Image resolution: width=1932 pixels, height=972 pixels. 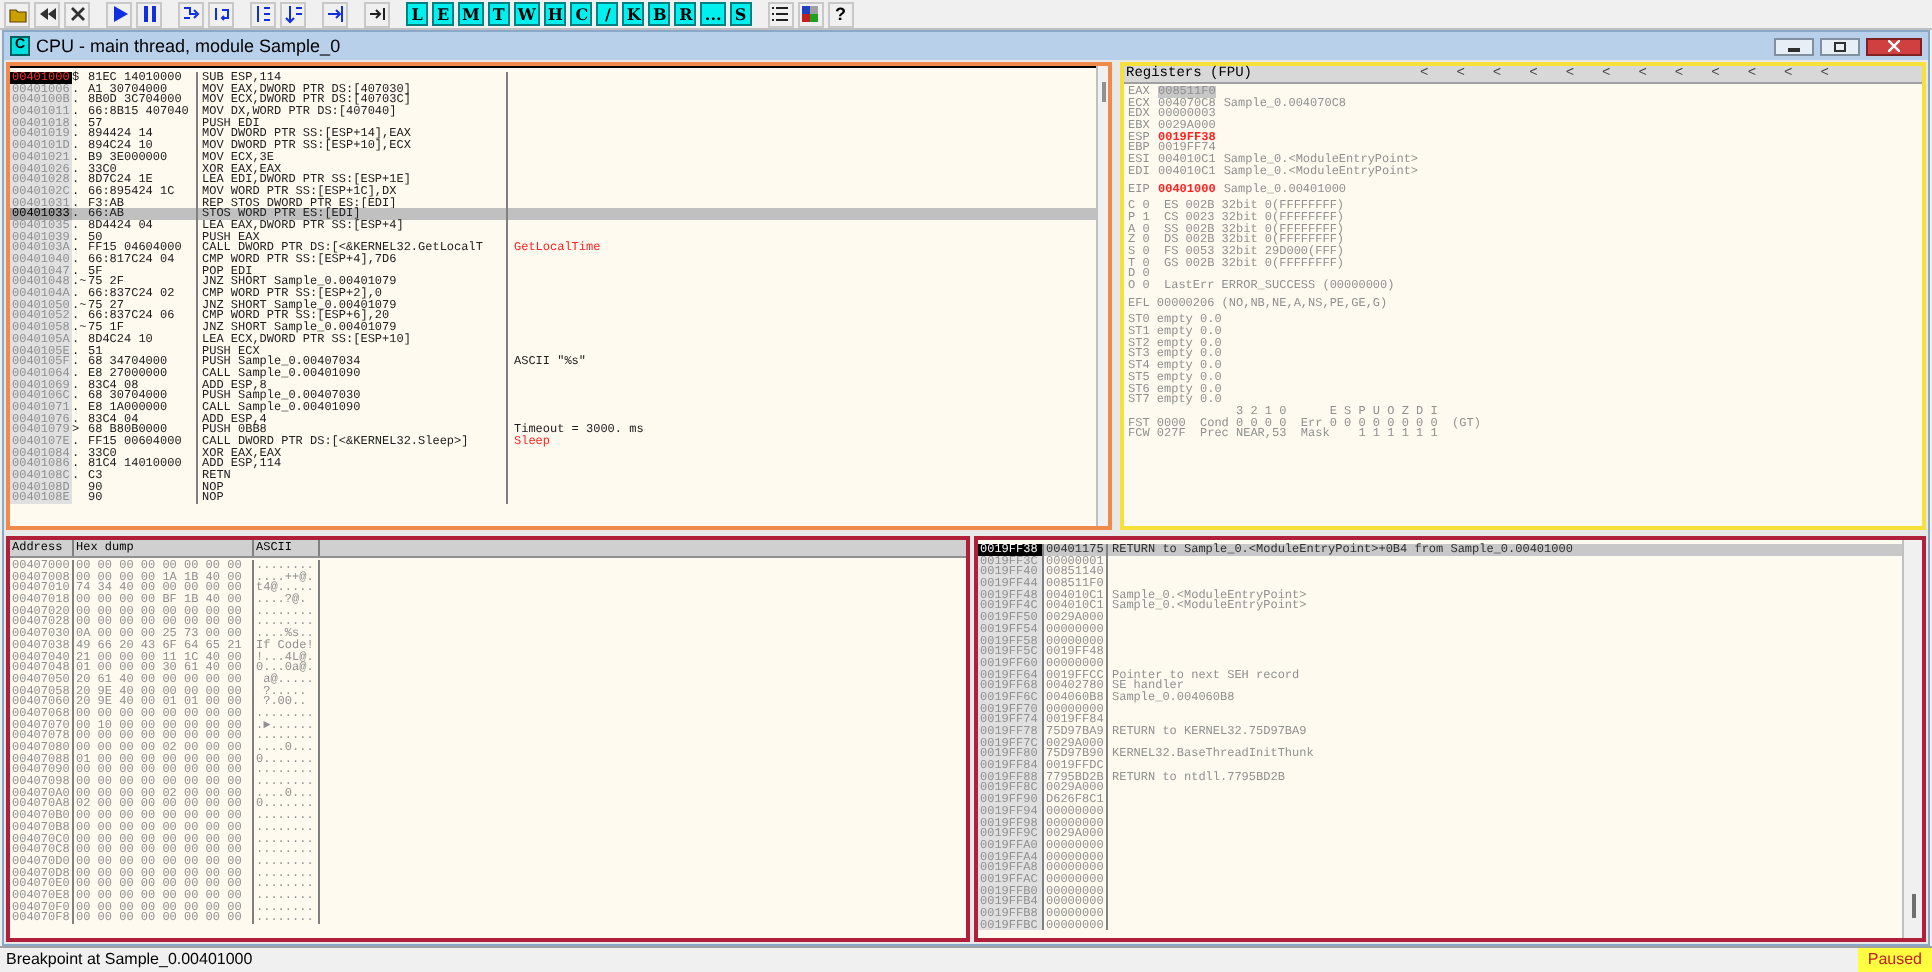 I want to click on window-button: B, so click(x=659, y=14).